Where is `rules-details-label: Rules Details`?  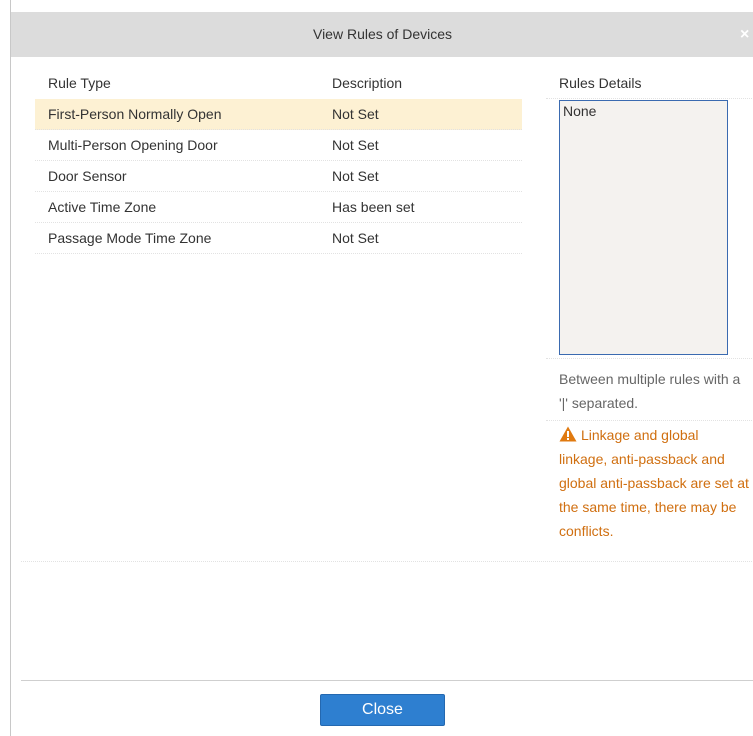
rules-details-label: Rules Details is located at coordinates (649, 83).